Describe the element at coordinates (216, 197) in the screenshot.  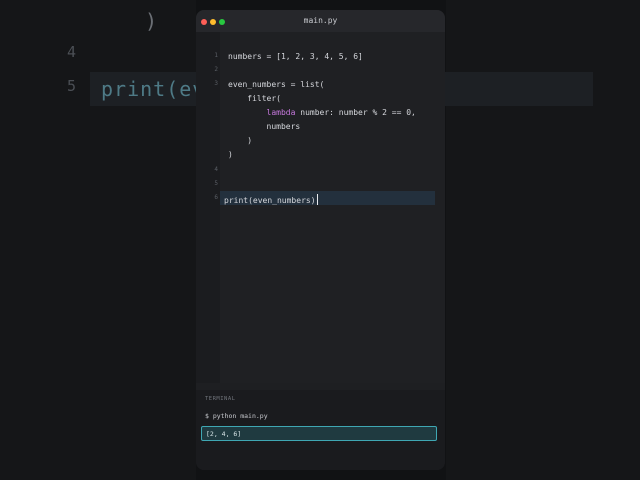
I see `line-number: 6` at that location.